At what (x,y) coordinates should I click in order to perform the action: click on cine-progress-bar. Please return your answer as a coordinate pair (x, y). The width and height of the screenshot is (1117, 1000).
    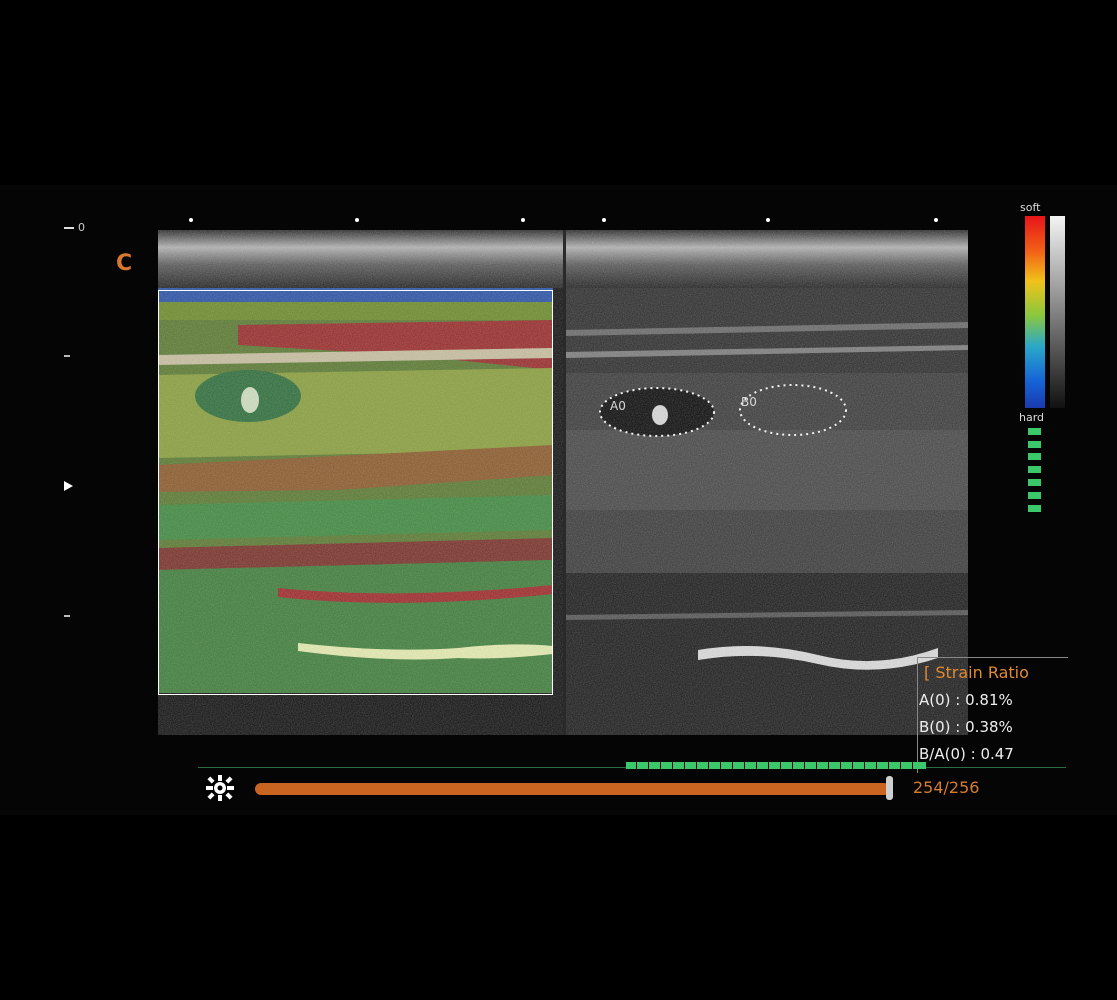
    Looking at the image, I should click on (572, 789).